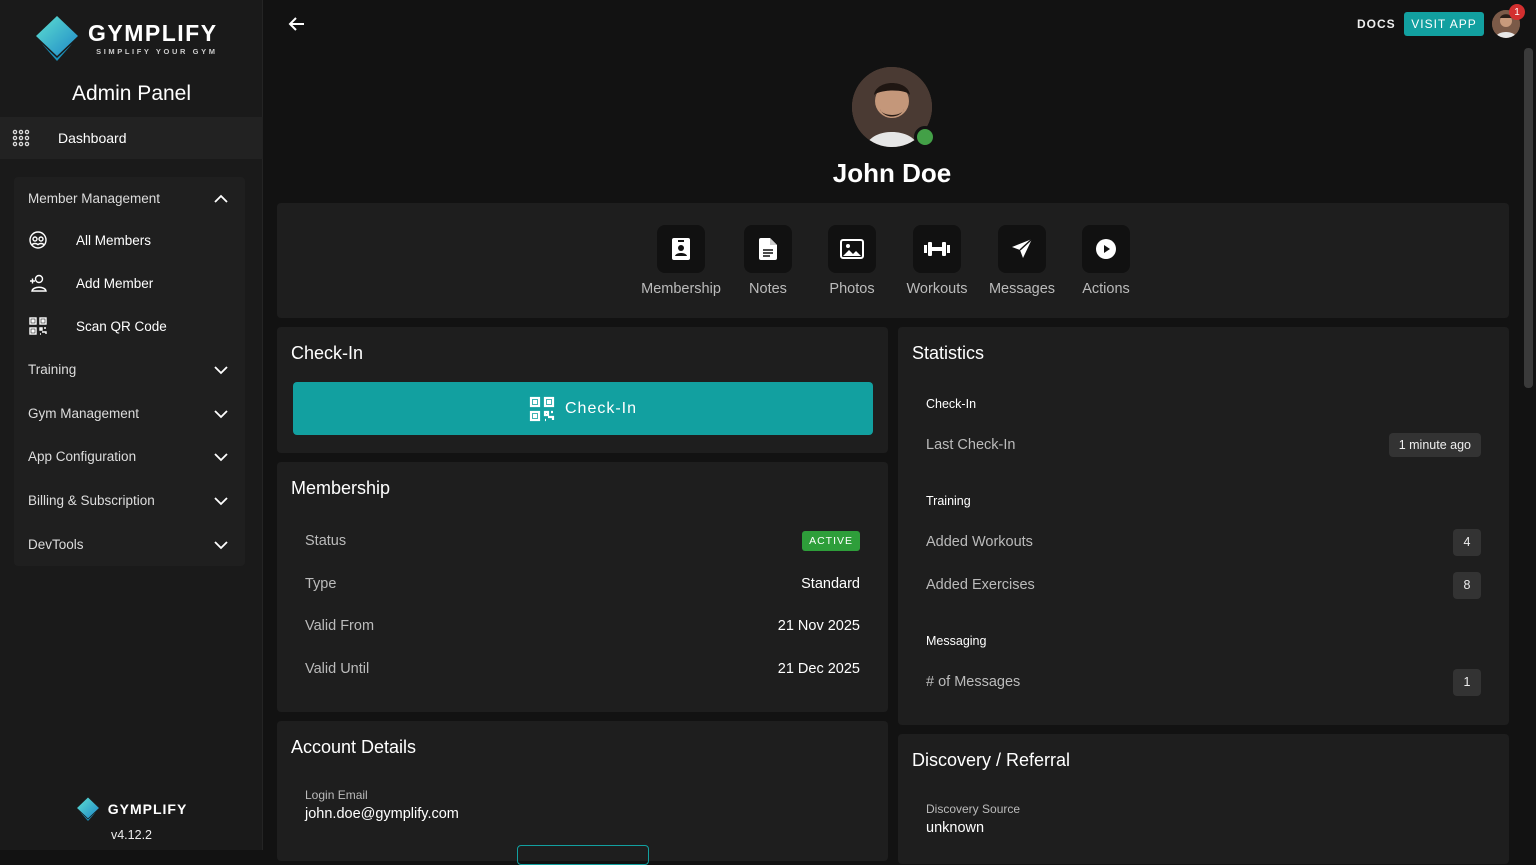 This screenshot has height=865, width=1536. What do you see at coordinates (38, 240) in the screenshot?
I see `members-icon` at bounding box center [38, 240].